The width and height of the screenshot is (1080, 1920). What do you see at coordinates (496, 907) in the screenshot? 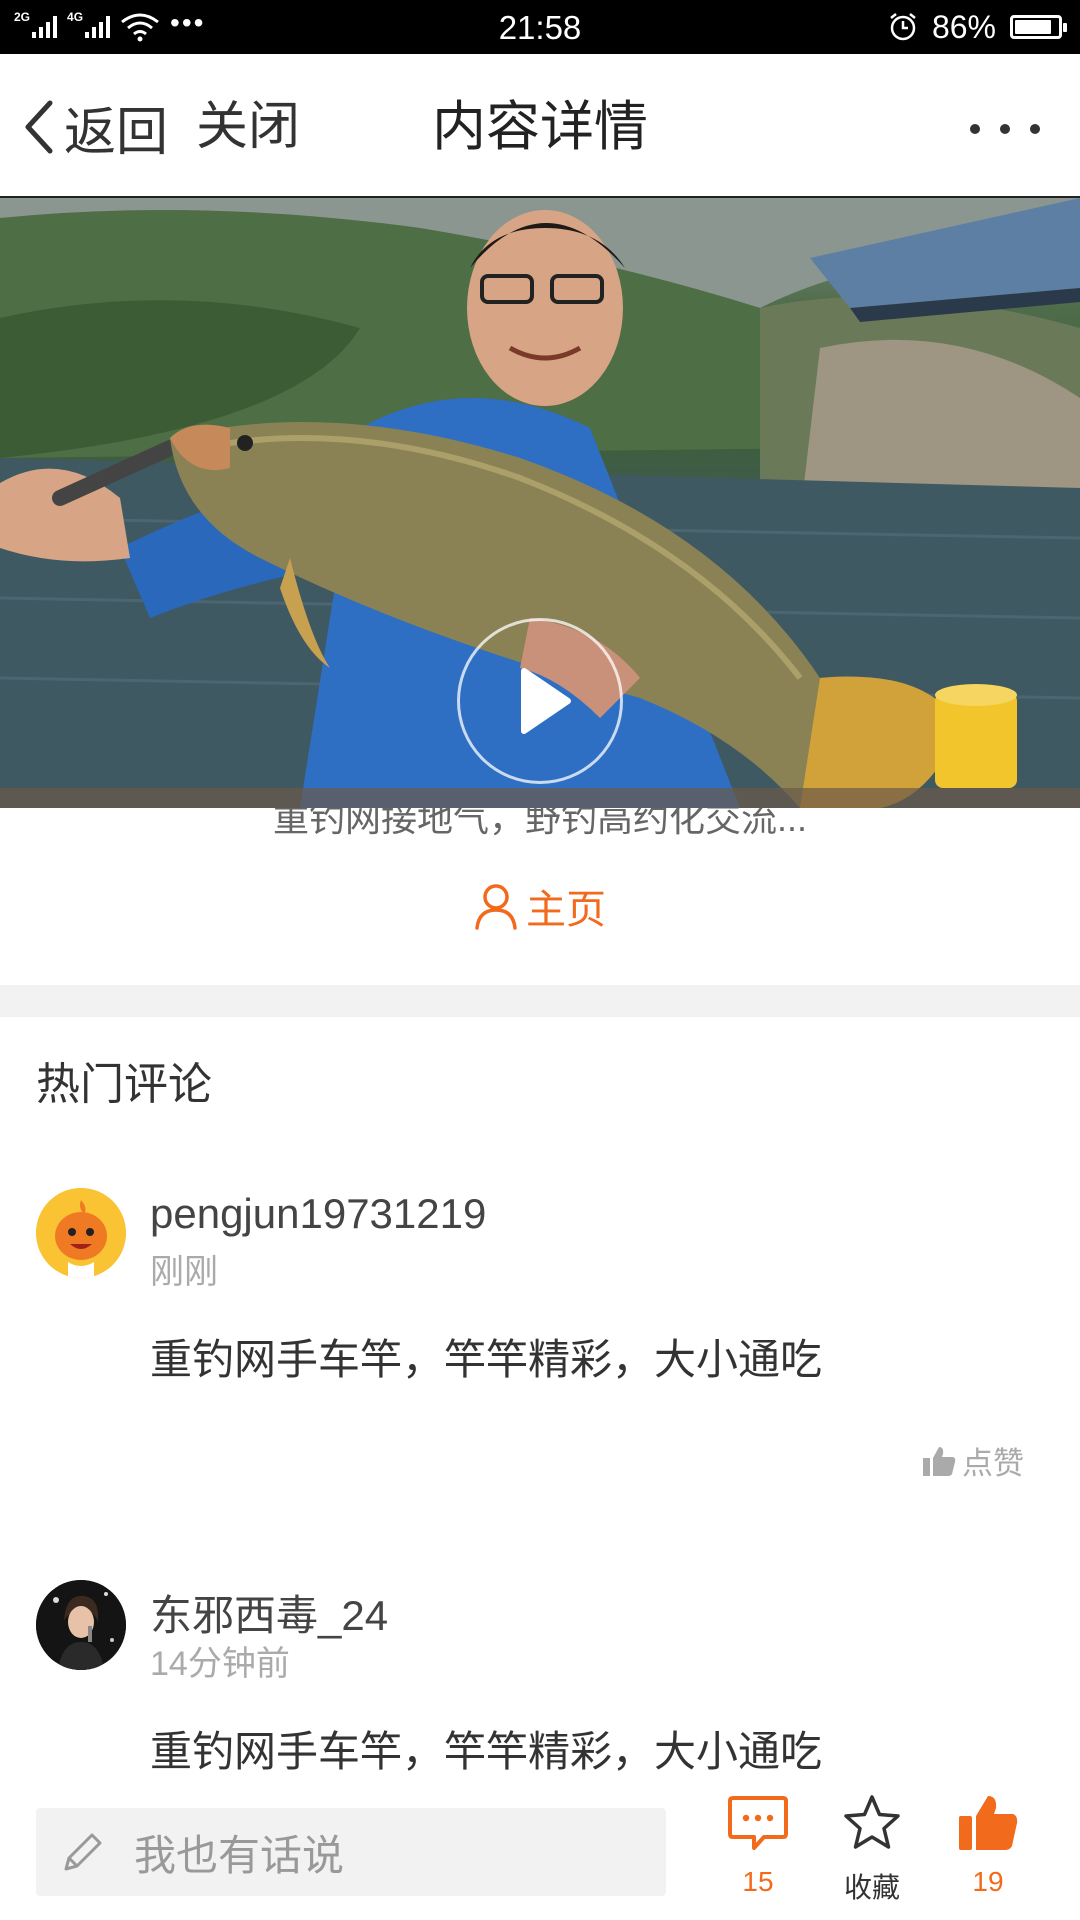
I see `user-icon` at bounding box center [496, 907].